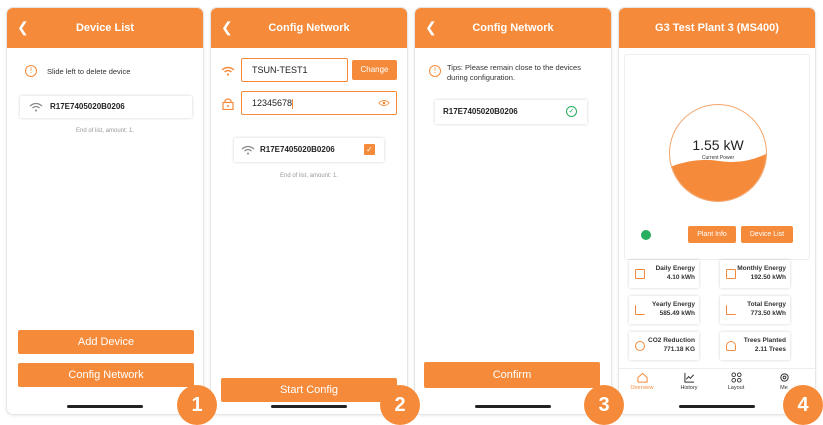  I want to click on step-badge-2: 2, so click(400, 405).